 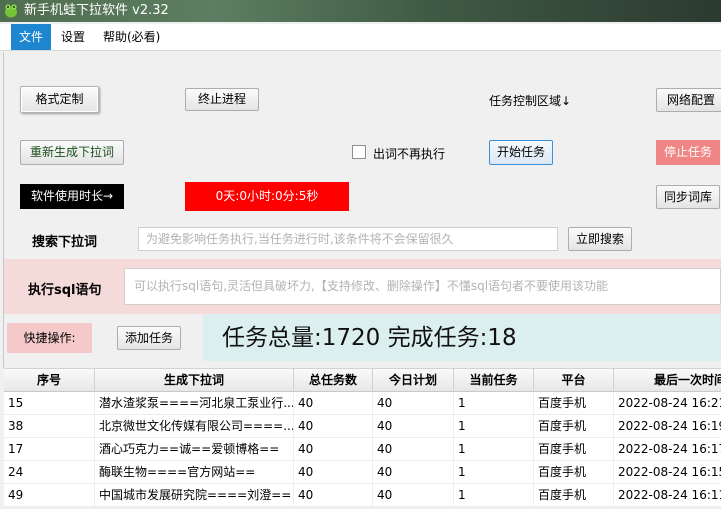 What do you see at coordinates (413, 380) in the screenshot?
I see `column-header-today-plan: 今日计划` at bounding box center [413, 380].